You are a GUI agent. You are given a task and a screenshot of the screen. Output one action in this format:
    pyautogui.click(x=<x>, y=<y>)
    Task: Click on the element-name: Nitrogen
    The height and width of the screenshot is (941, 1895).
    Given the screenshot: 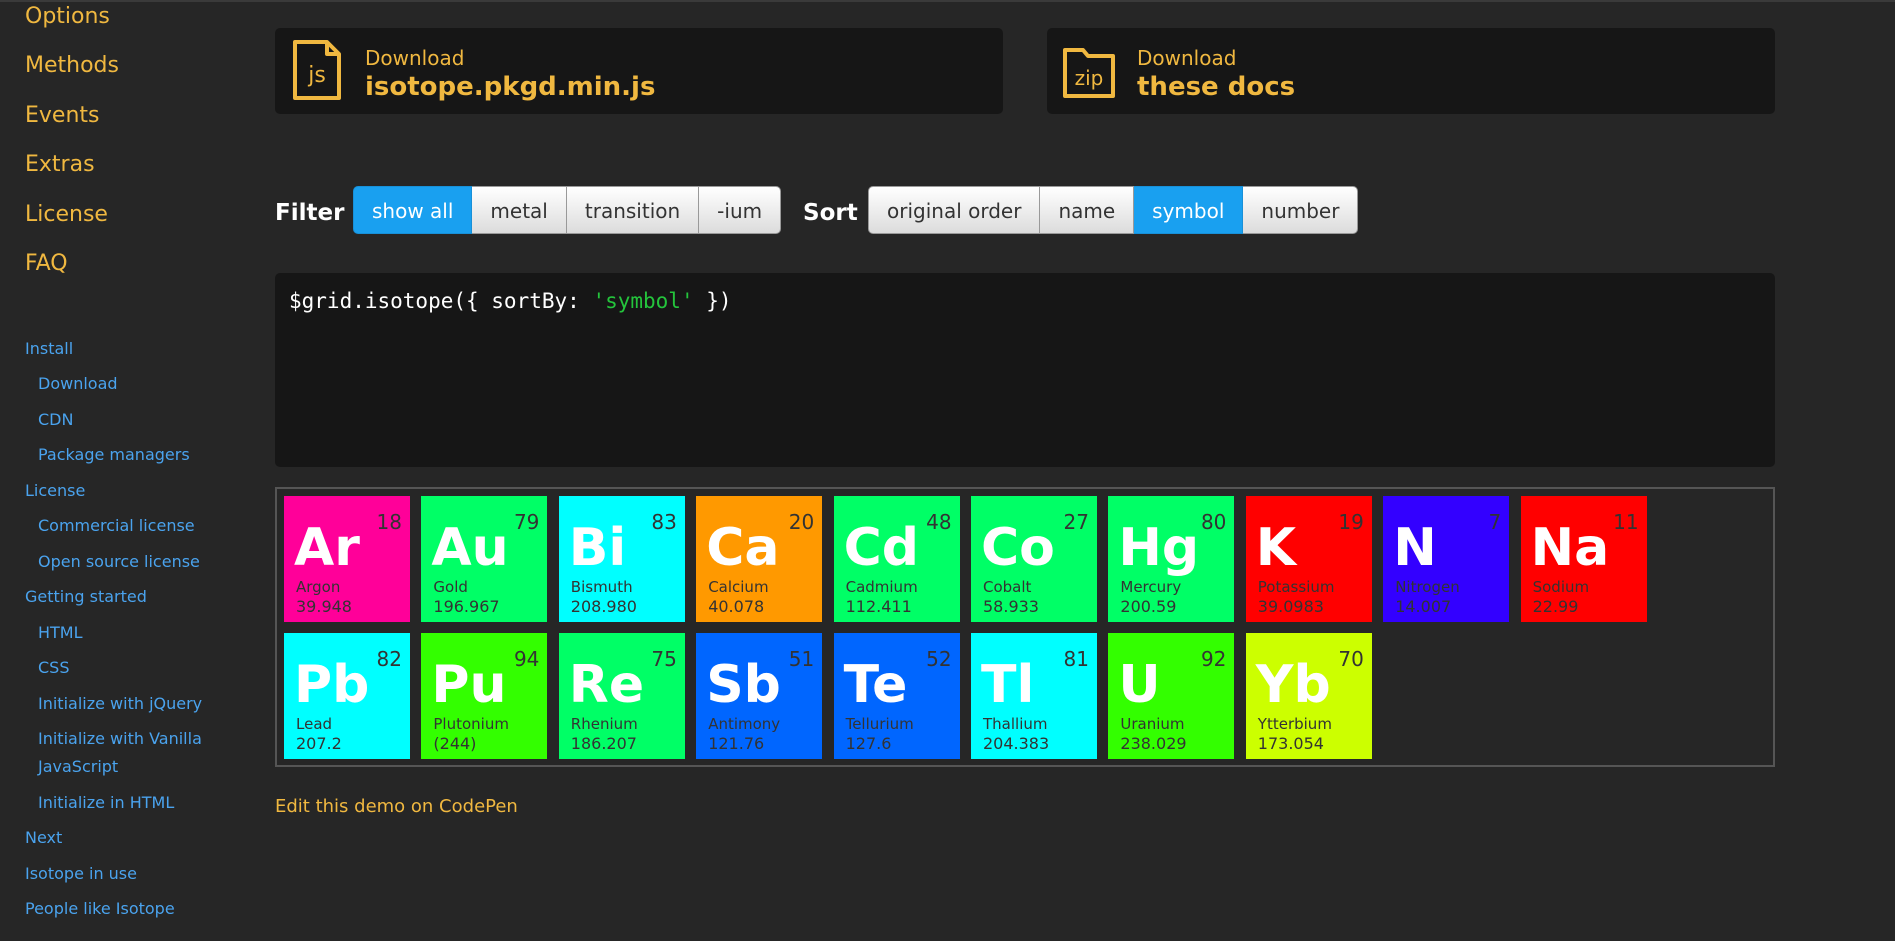 What is the action you would take?
    pyautogui.click(x=1427, y=587)
    